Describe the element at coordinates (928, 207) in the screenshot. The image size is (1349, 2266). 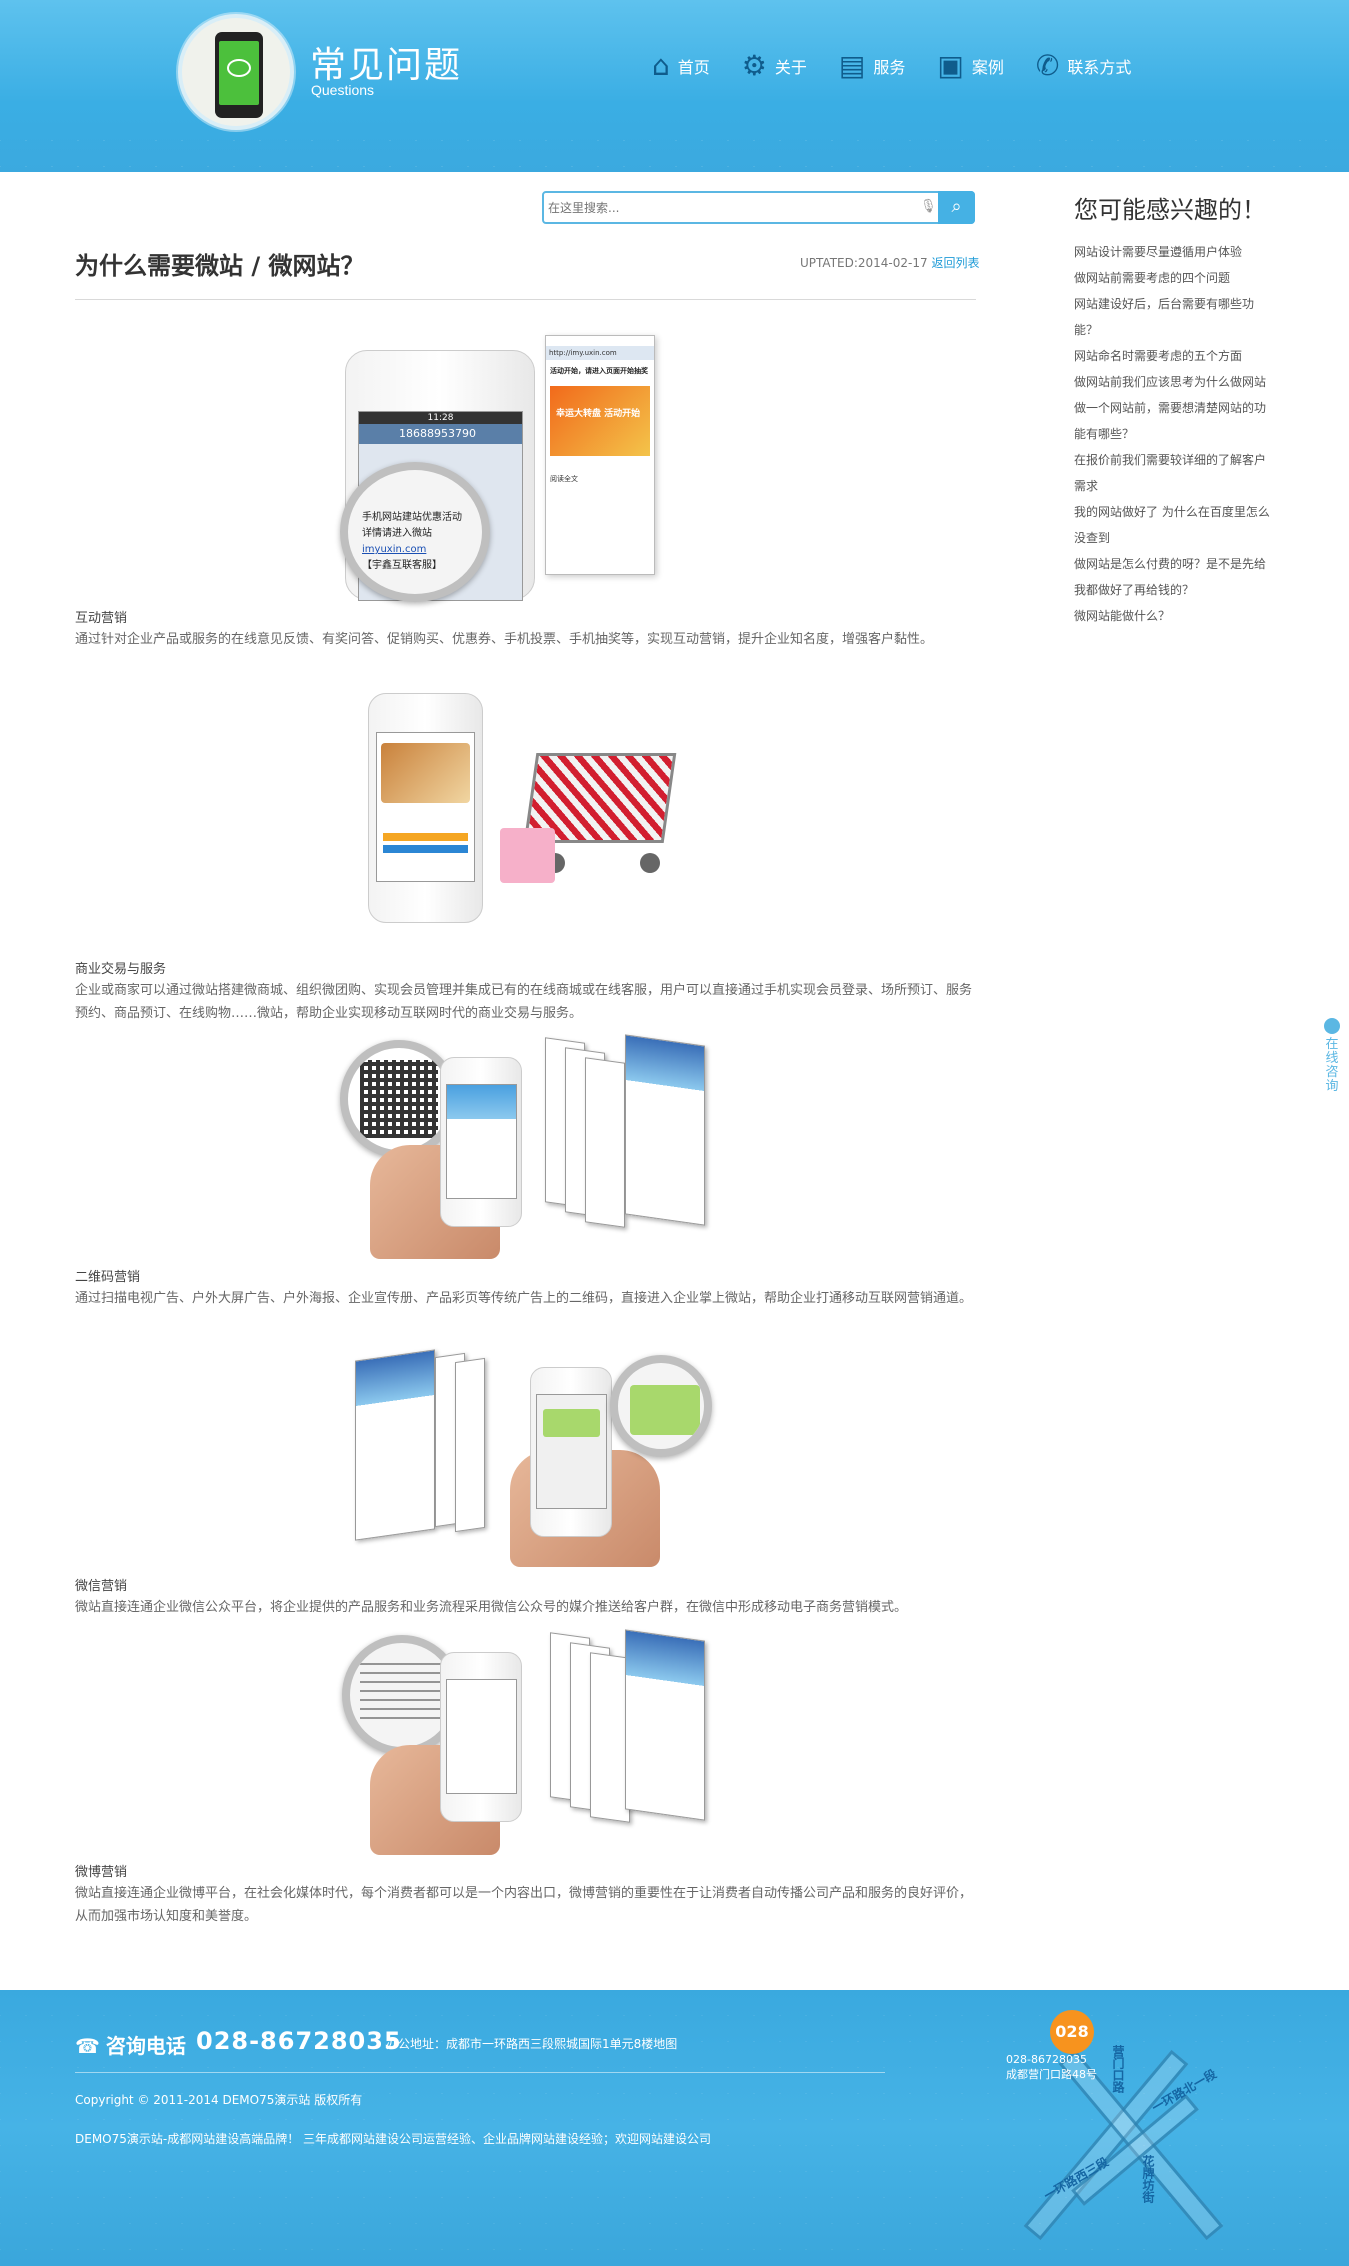
I see `microphone-icon: 🎙` at that location.